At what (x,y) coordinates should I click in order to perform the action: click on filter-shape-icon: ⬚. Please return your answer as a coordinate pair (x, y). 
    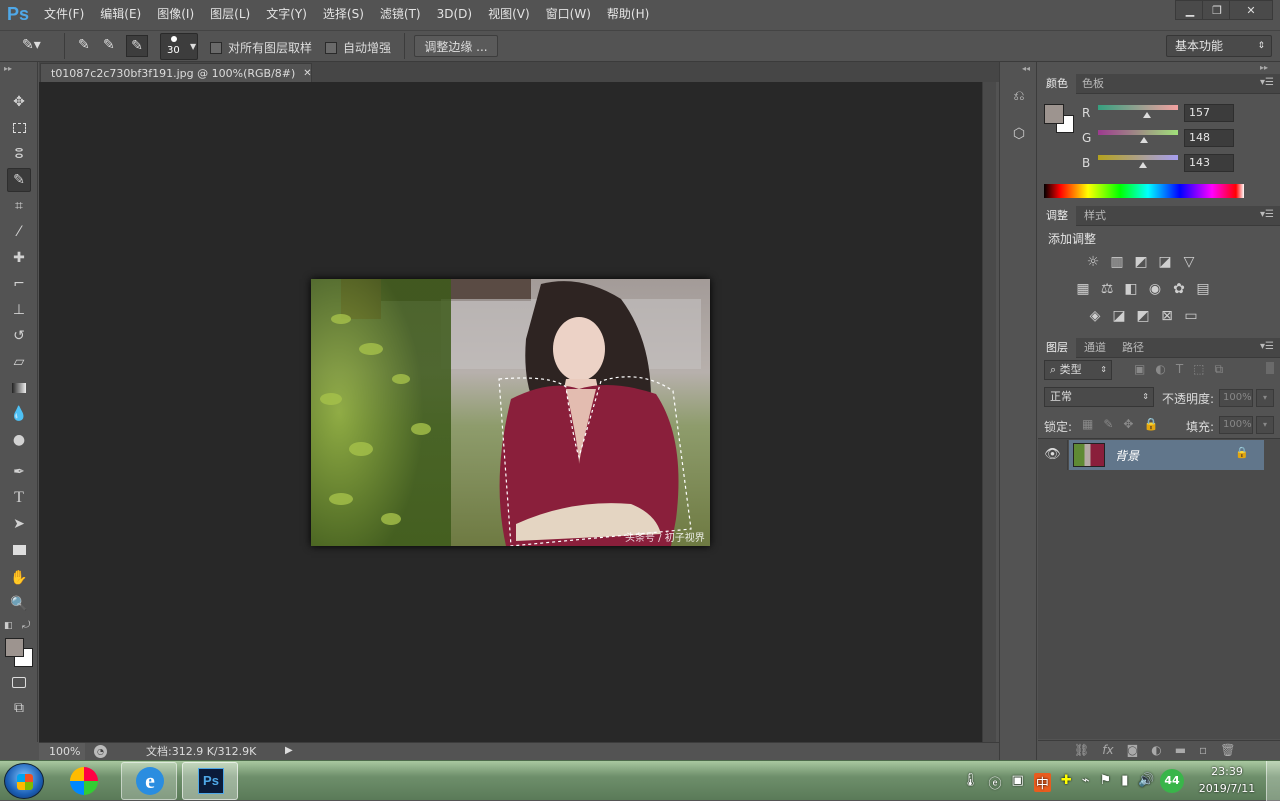
    Looking at the image, I should click on (1198, 369).